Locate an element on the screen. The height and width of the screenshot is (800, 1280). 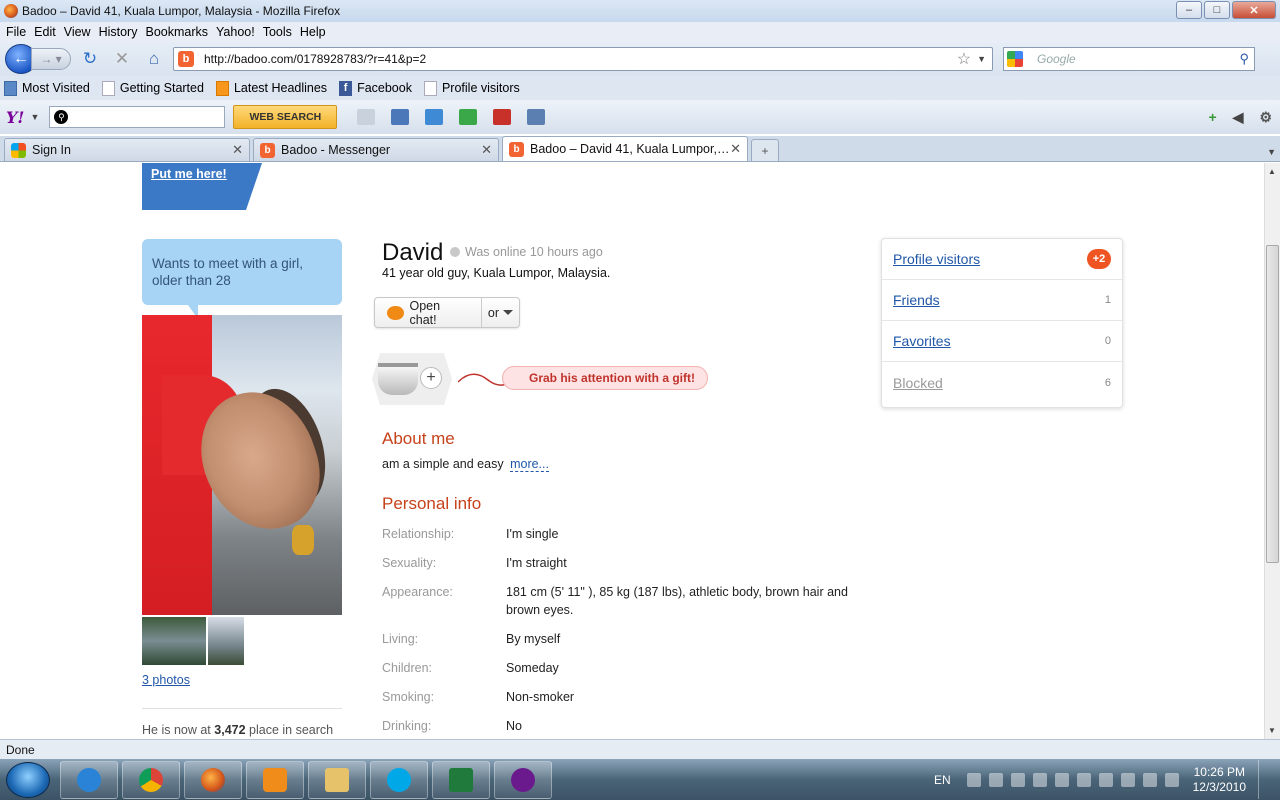
green-star-icon is located at coordinates (468, 117).